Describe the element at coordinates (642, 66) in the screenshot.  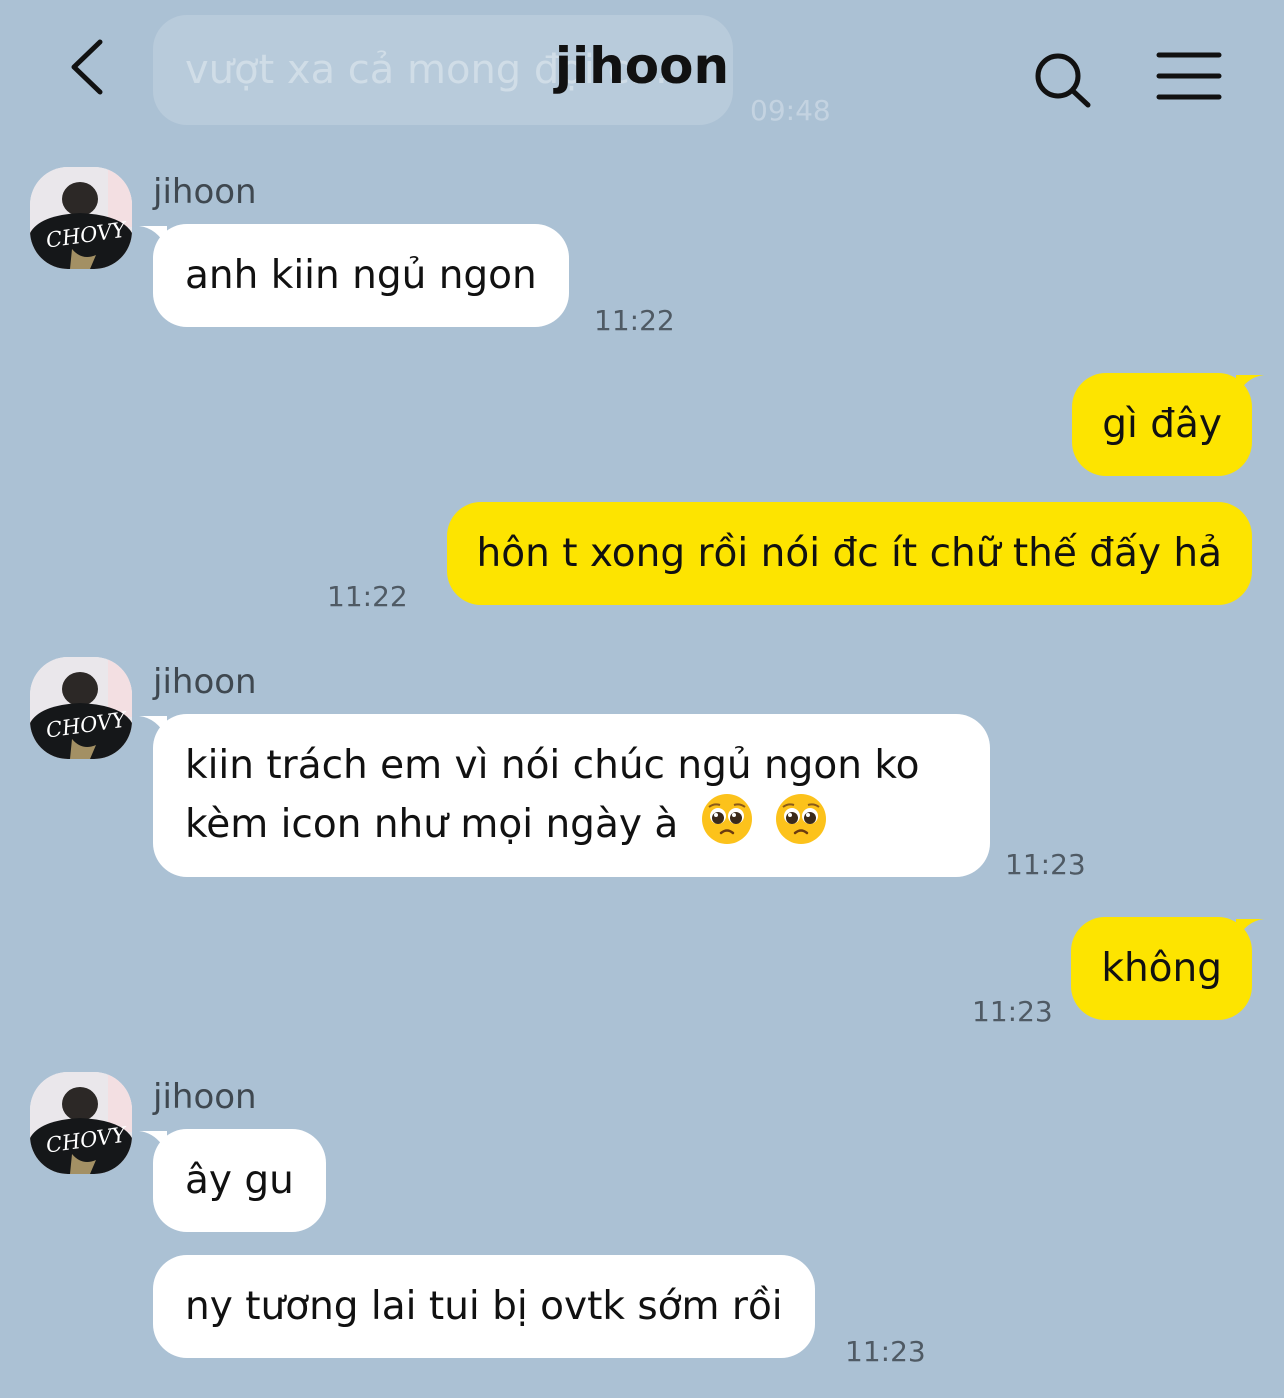
I see `chat-title: jihoon` at that location.